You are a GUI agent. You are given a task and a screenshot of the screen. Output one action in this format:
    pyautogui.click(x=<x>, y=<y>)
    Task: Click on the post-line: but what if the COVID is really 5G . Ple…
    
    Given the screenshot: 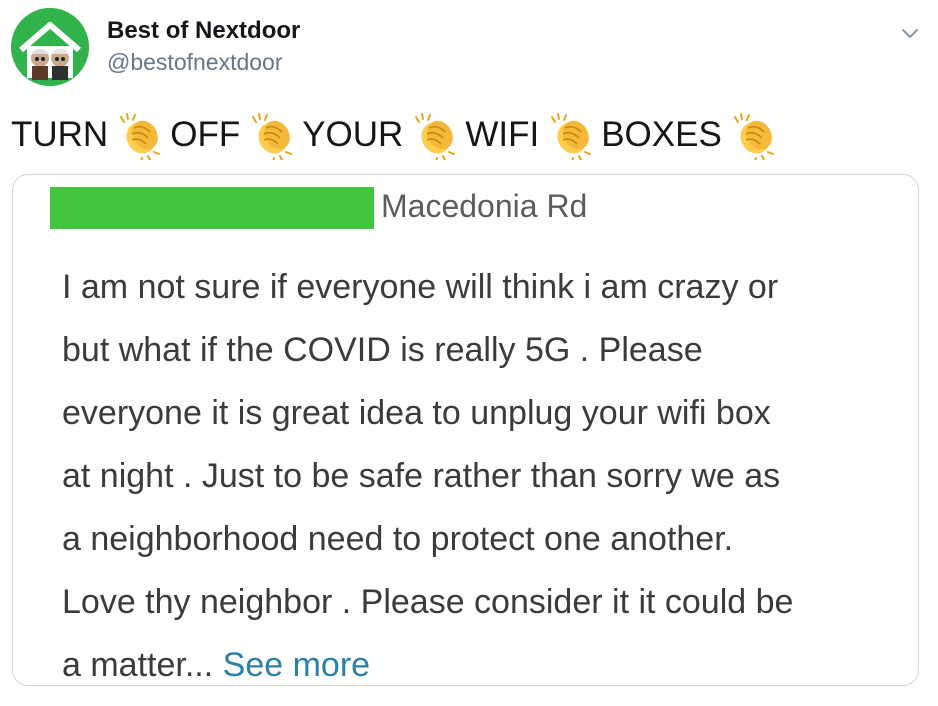 What is the action you would take?
    pyautogui.click(x=382, y=350)
    